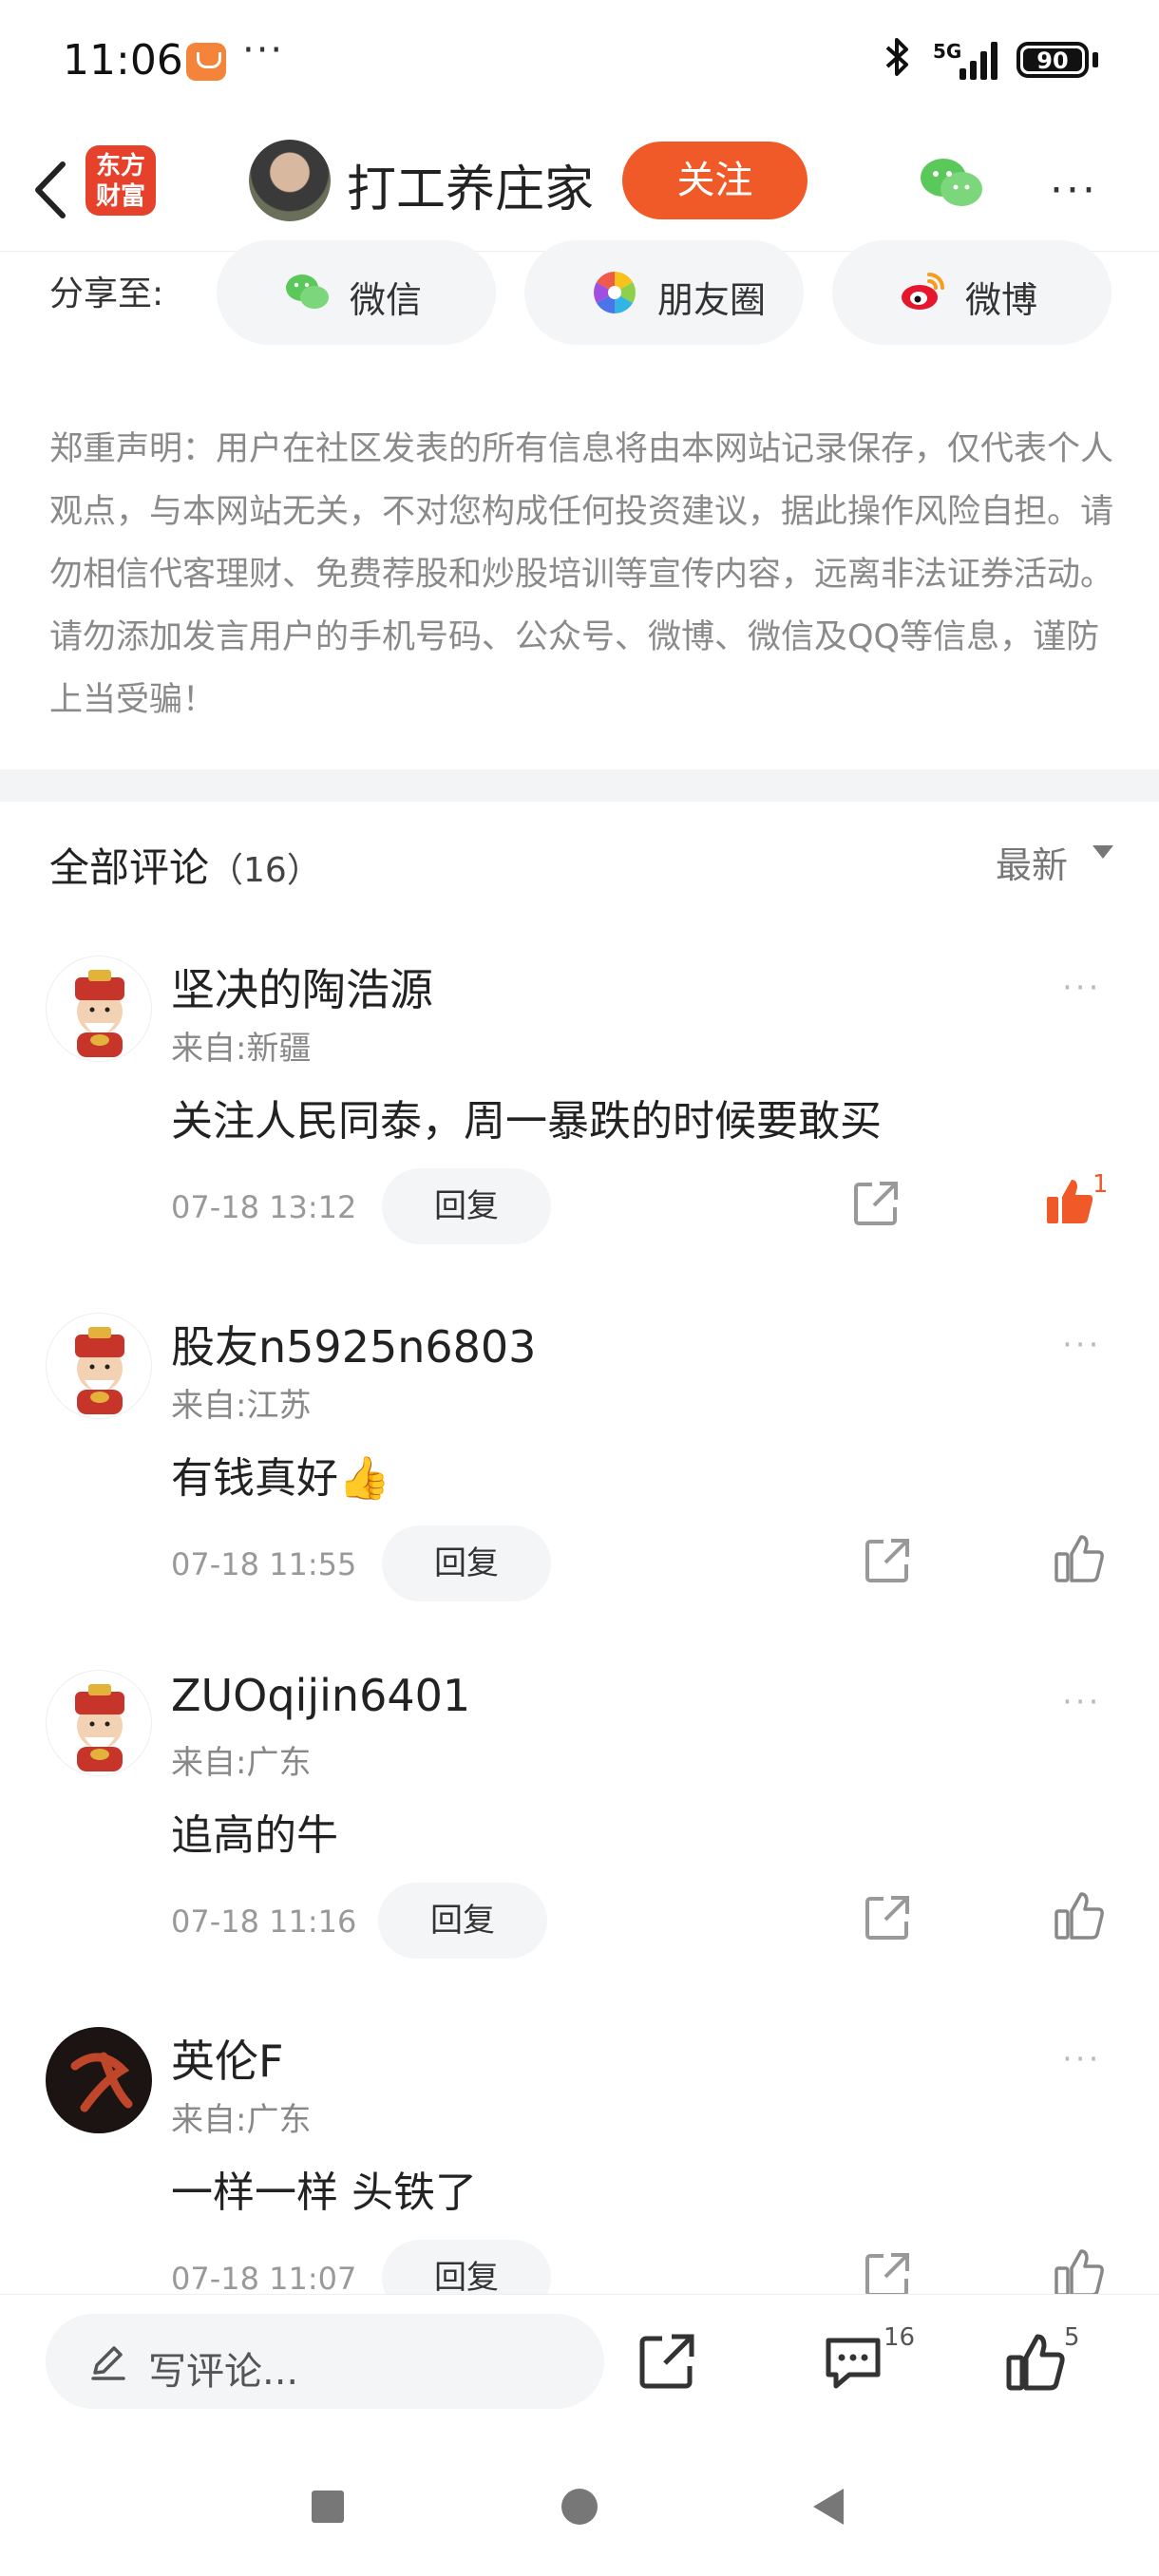 This screenshot has width=1159, height=2576. I want to click on share-wechat-button: 微信, so click(356, 292).